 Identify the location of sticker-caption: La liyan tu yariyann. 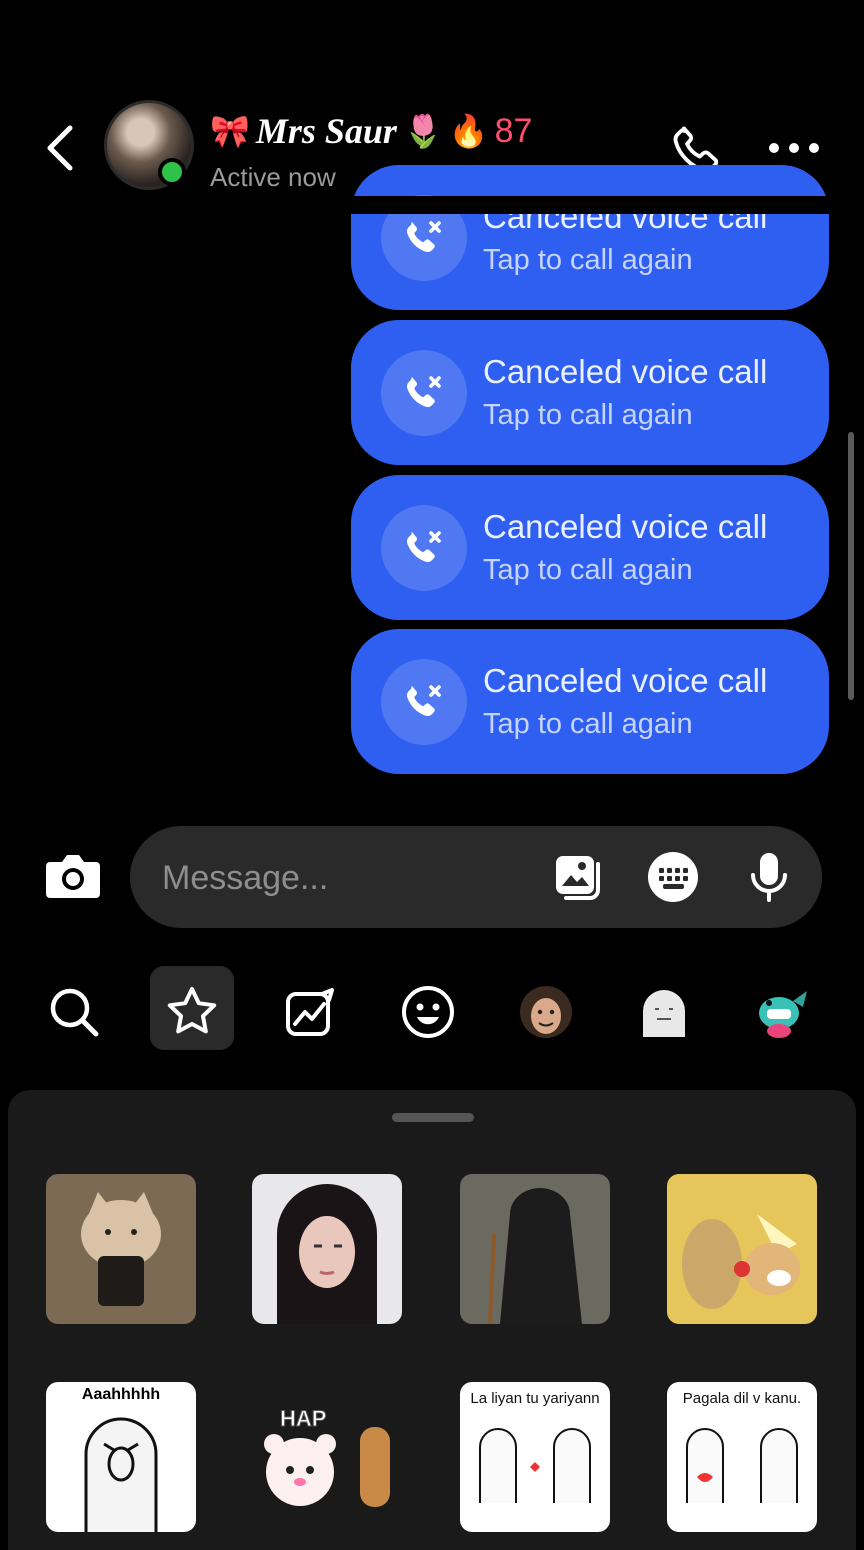
(535, 1398).